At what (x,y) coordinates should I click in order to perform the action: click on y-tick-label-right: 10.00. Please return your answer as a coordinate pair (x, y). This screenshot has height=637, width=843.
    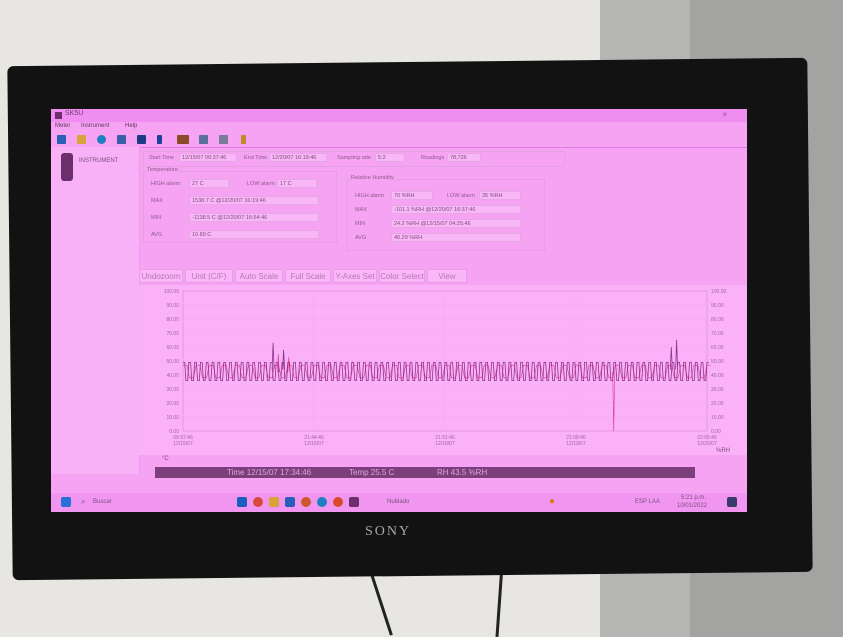
    Looking at the image, I should click on (717, 418).